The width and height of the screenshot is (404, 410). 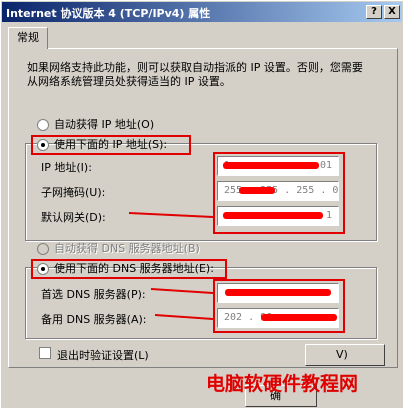 What do you see at coordinates (171, 266) in the screenshot?
I see `annotation-arrows` at bounding box center [171, 266].